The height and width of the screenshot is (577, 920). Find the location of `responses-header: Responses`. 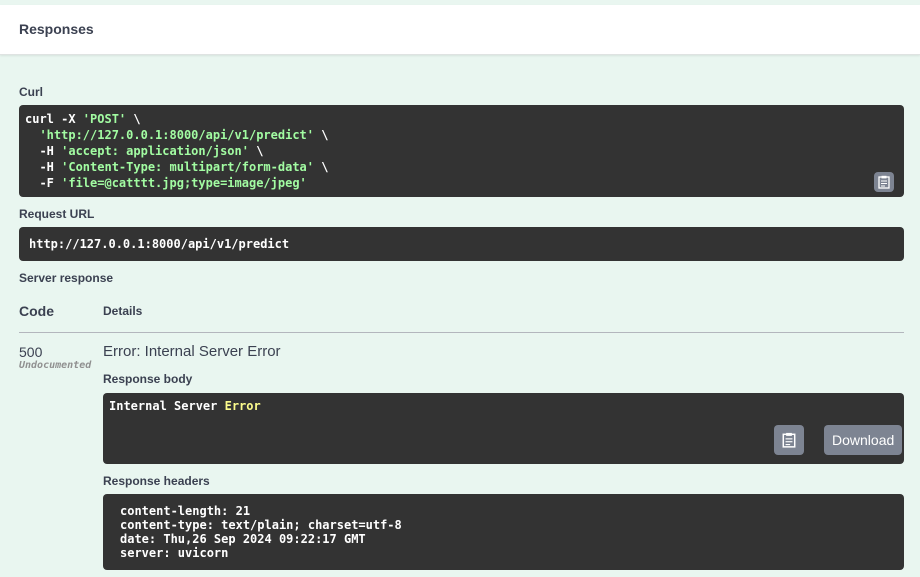

responses-header: Responses is located at coordinates (460, 30).